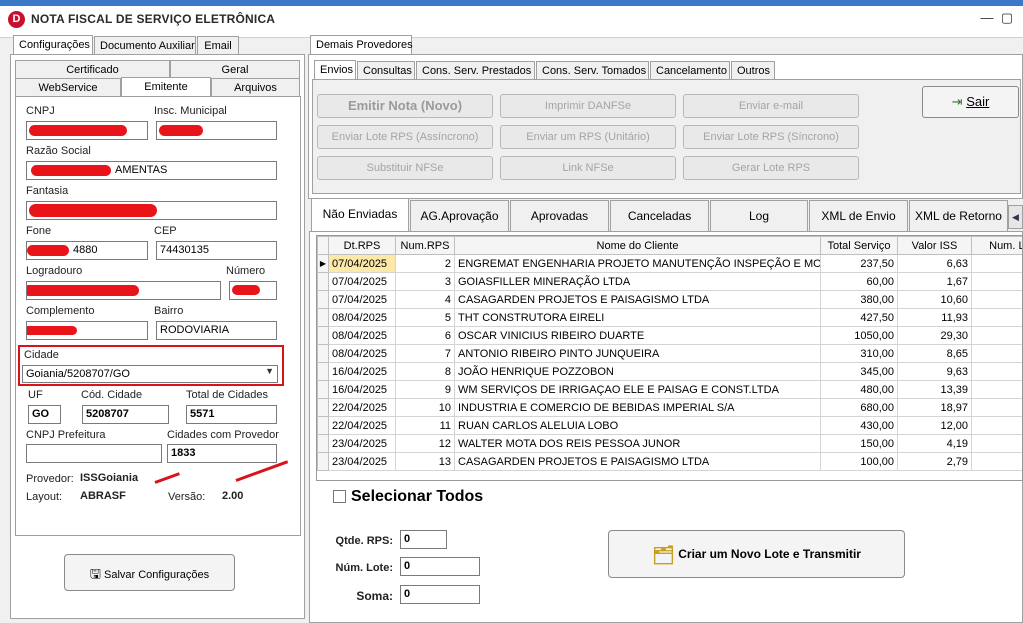 This screenshot has width=1023, height=623. I want to click on chevron-down-icon: ▼, so click(269, 371).